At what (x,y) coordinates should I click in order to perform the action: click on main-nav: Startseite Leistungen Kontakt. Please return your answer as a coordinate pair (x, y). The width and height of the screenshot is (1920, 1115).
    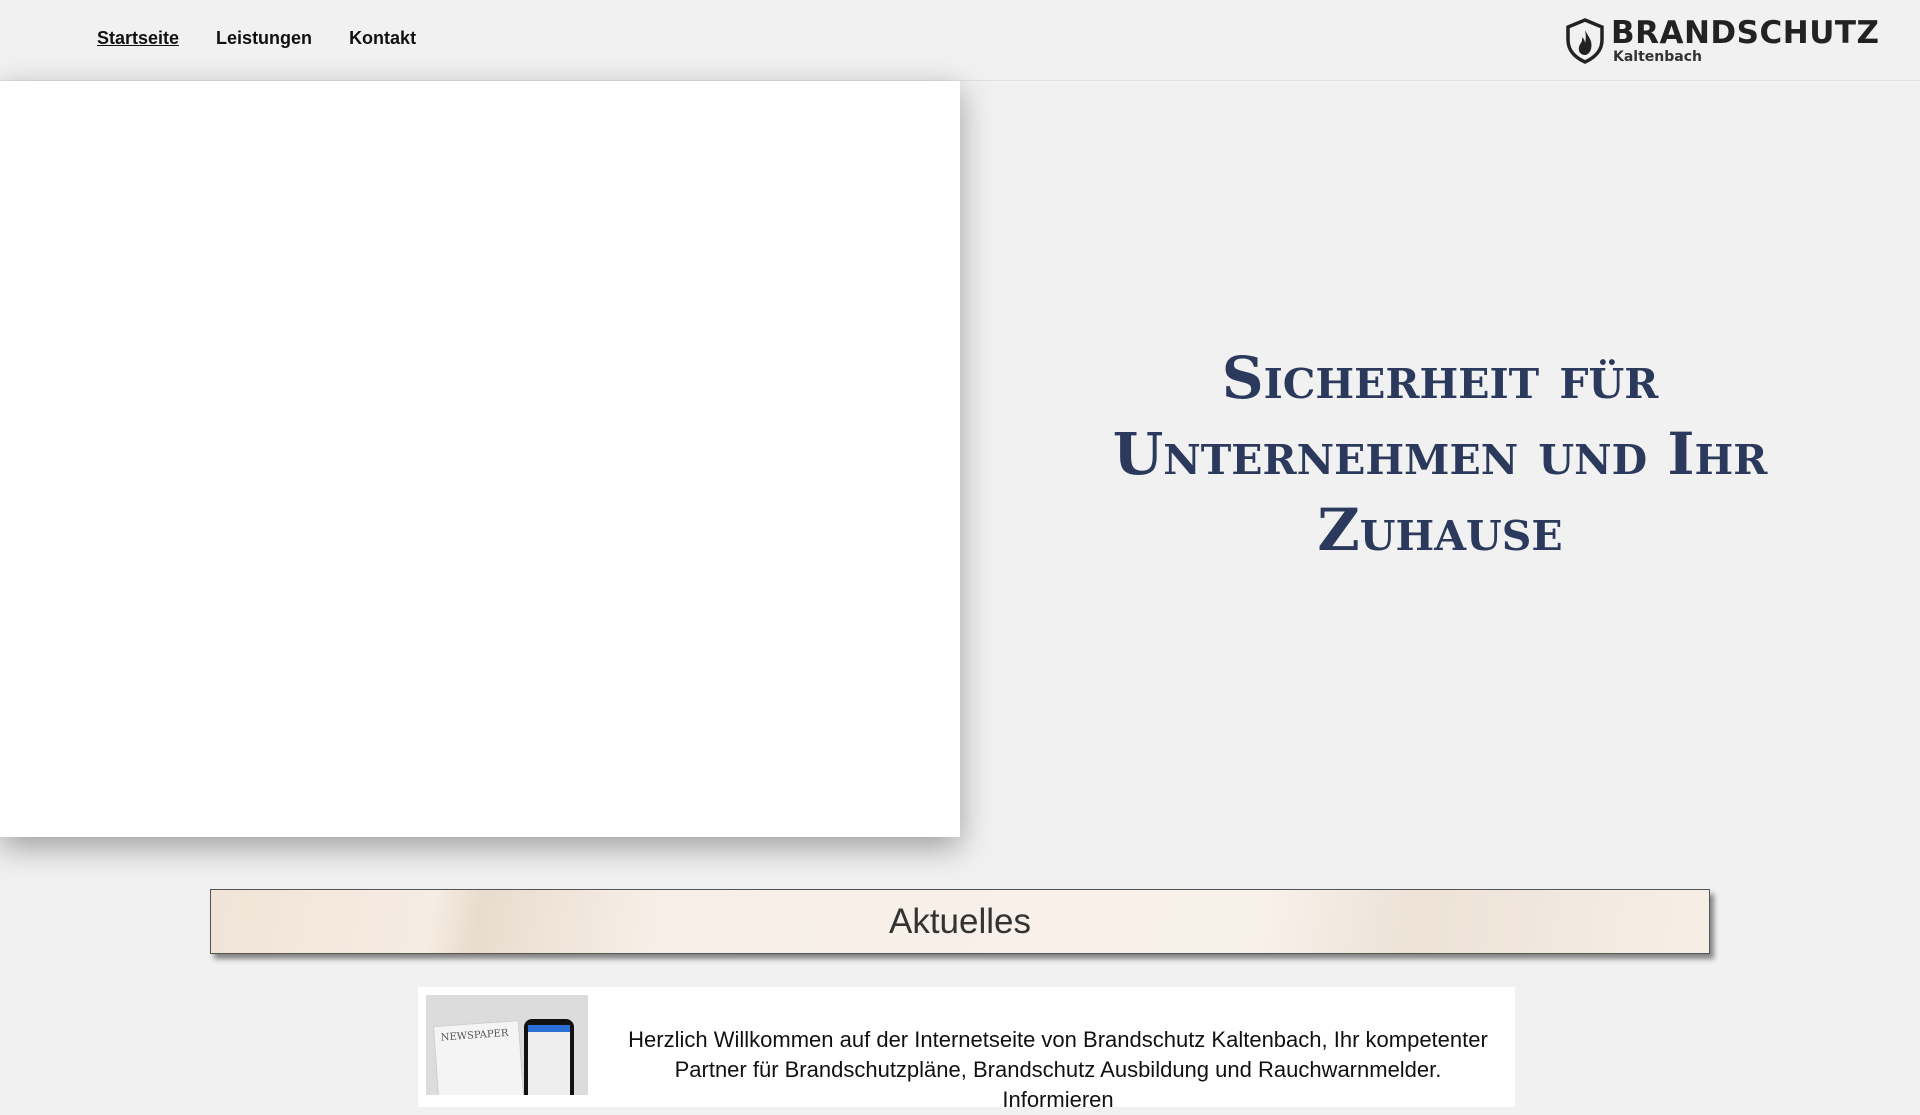
    Looking at the image, I should click on (256, 38).